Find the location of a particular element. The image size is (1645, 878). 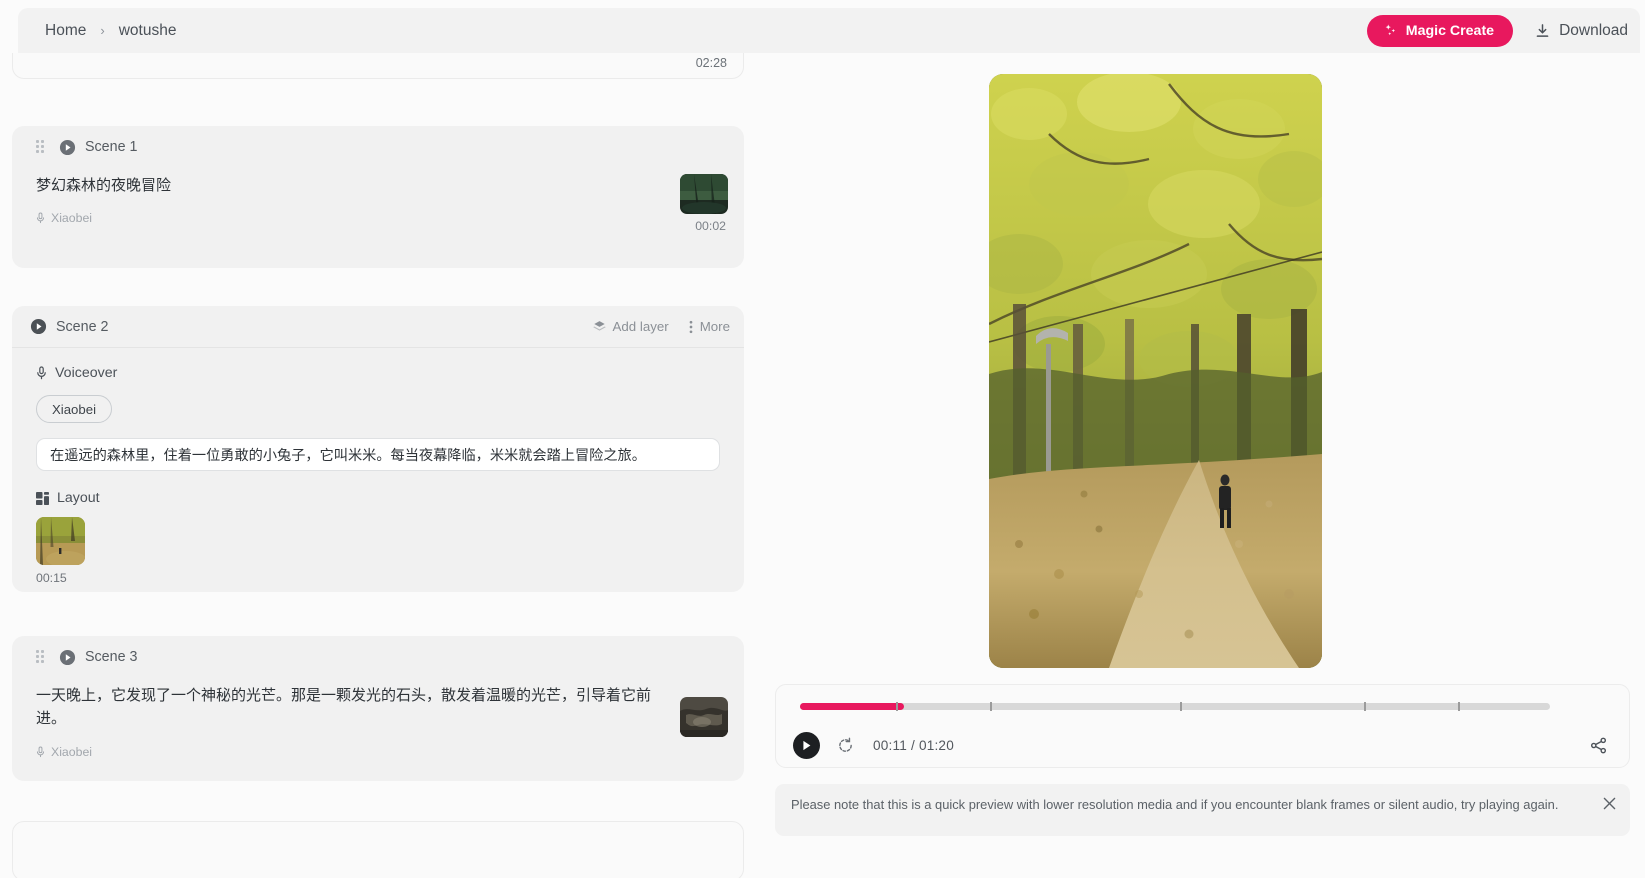

breadcrumb: Home › wotushe is located at coordinates (110, 31).